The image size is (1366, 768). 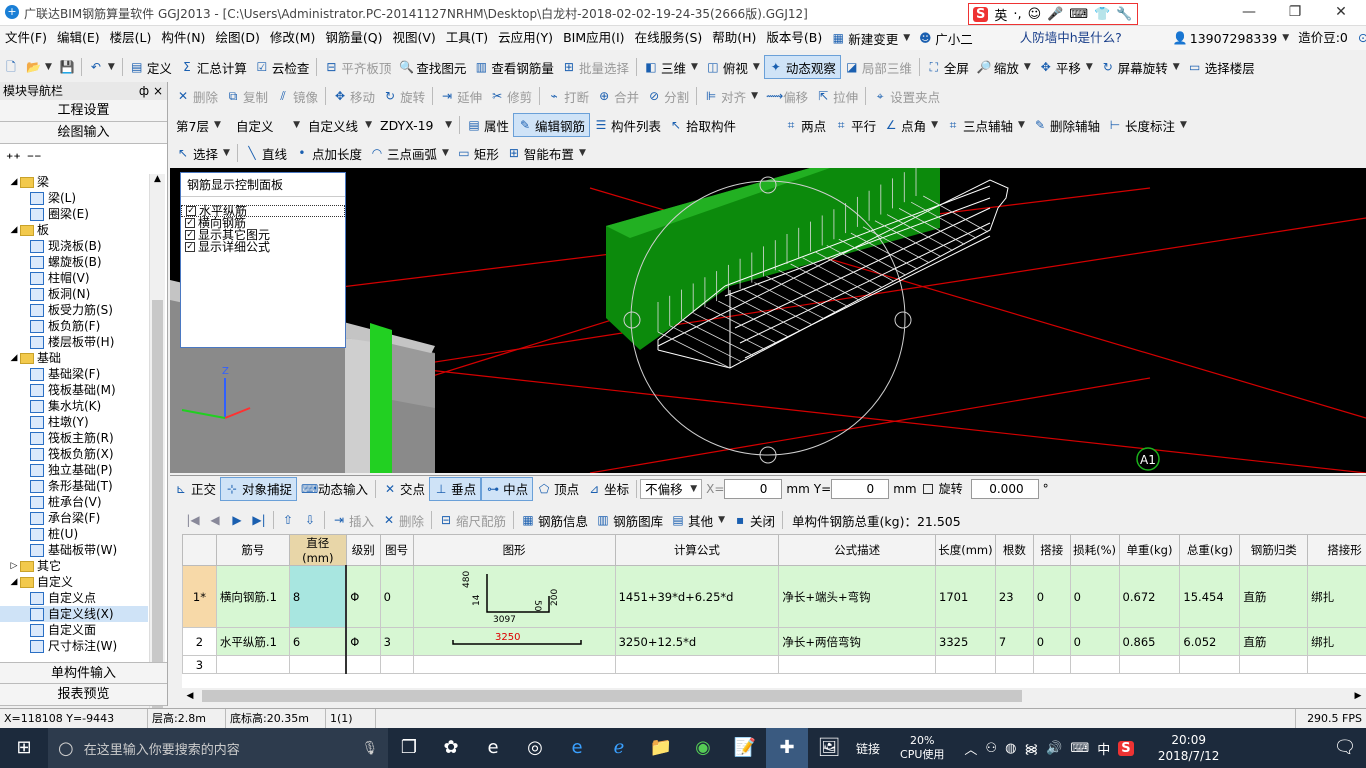 I want to click on faq-link: 人防墙中h是什么?, so click(x=1071, y=38).